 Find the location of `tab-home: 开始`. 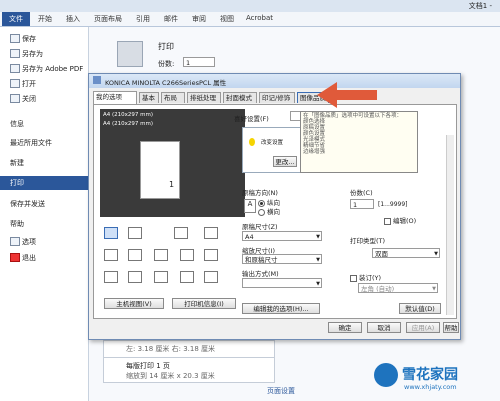

tab-home: 开始 is located at coordinates (45, 19).